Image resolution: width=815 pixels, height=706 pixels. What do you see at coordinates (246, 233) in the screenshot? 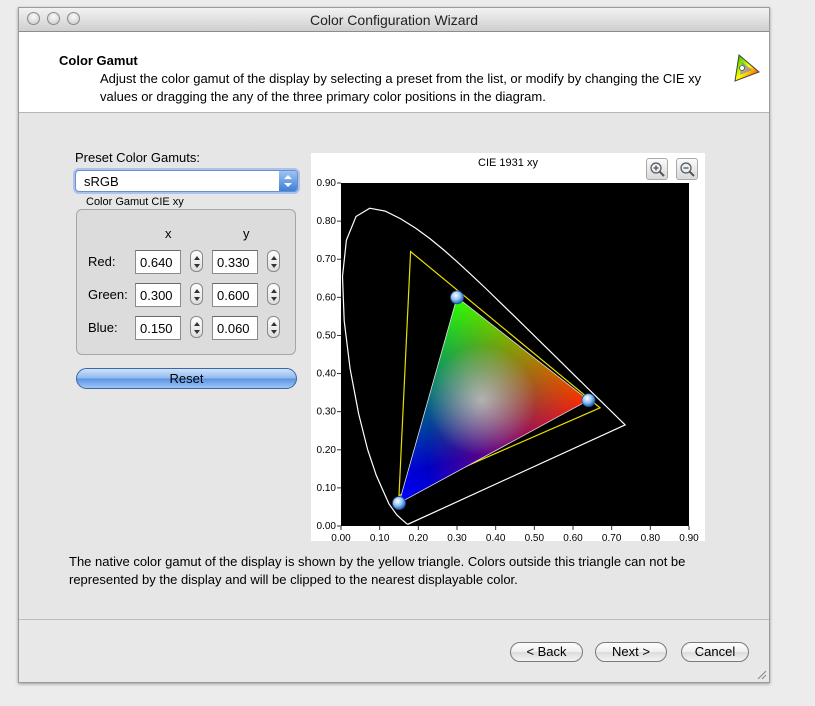
I see `column-y-header: y` at bounding box center [246, 233].